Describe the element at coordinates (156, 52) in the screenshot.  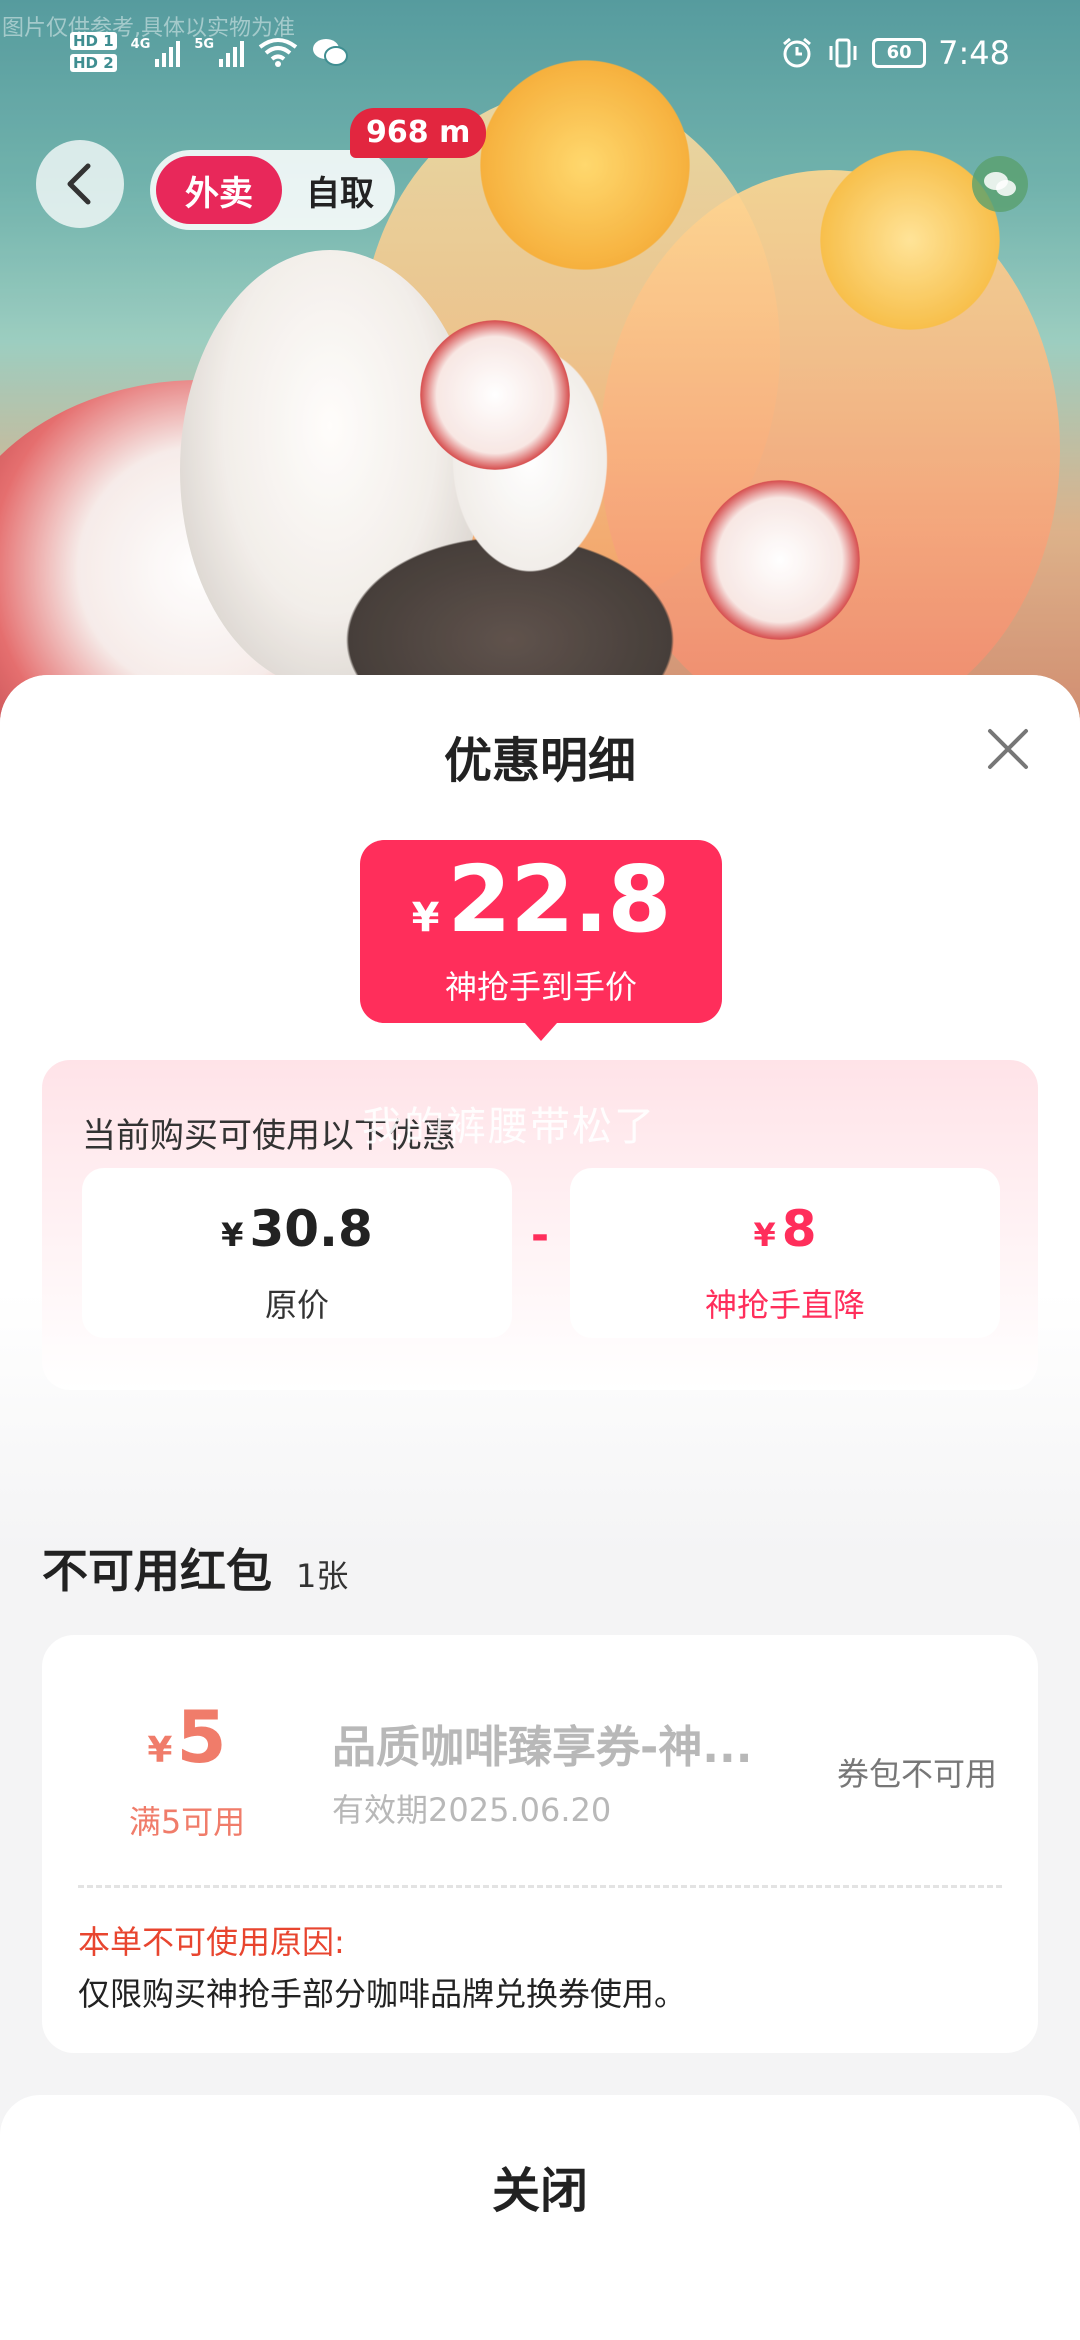
I see `signal-icon-1: 4G` at that location.